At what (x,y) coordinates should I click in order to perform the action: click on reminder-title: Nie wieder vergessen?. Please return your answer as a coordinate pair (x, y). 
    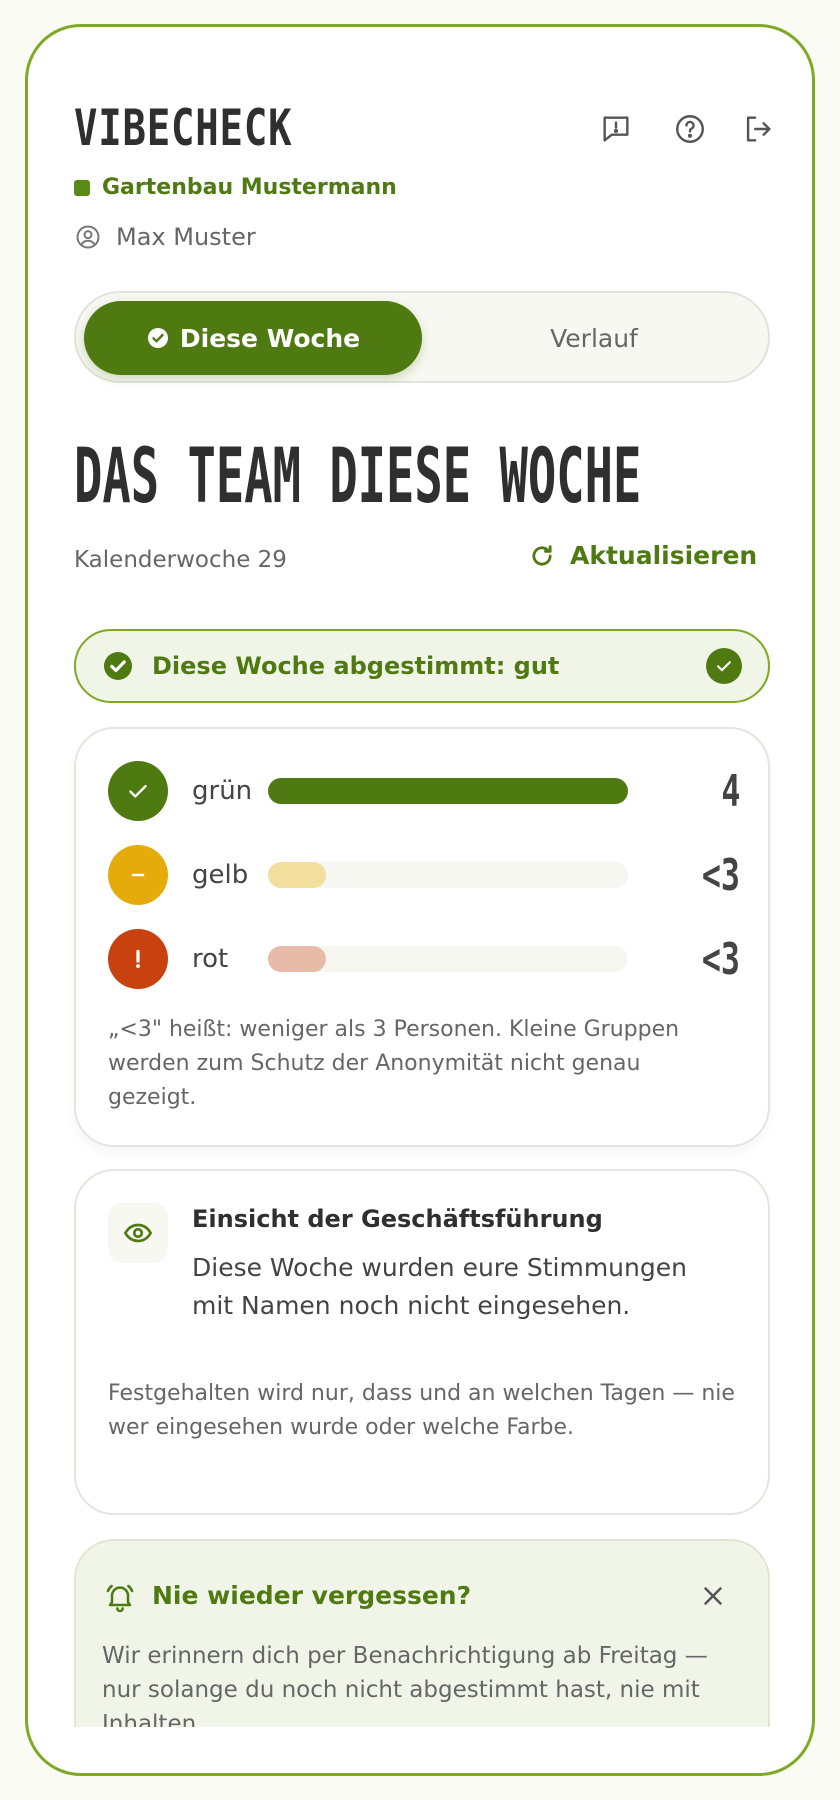
    Looking at the image, I should click on (312, 1595).